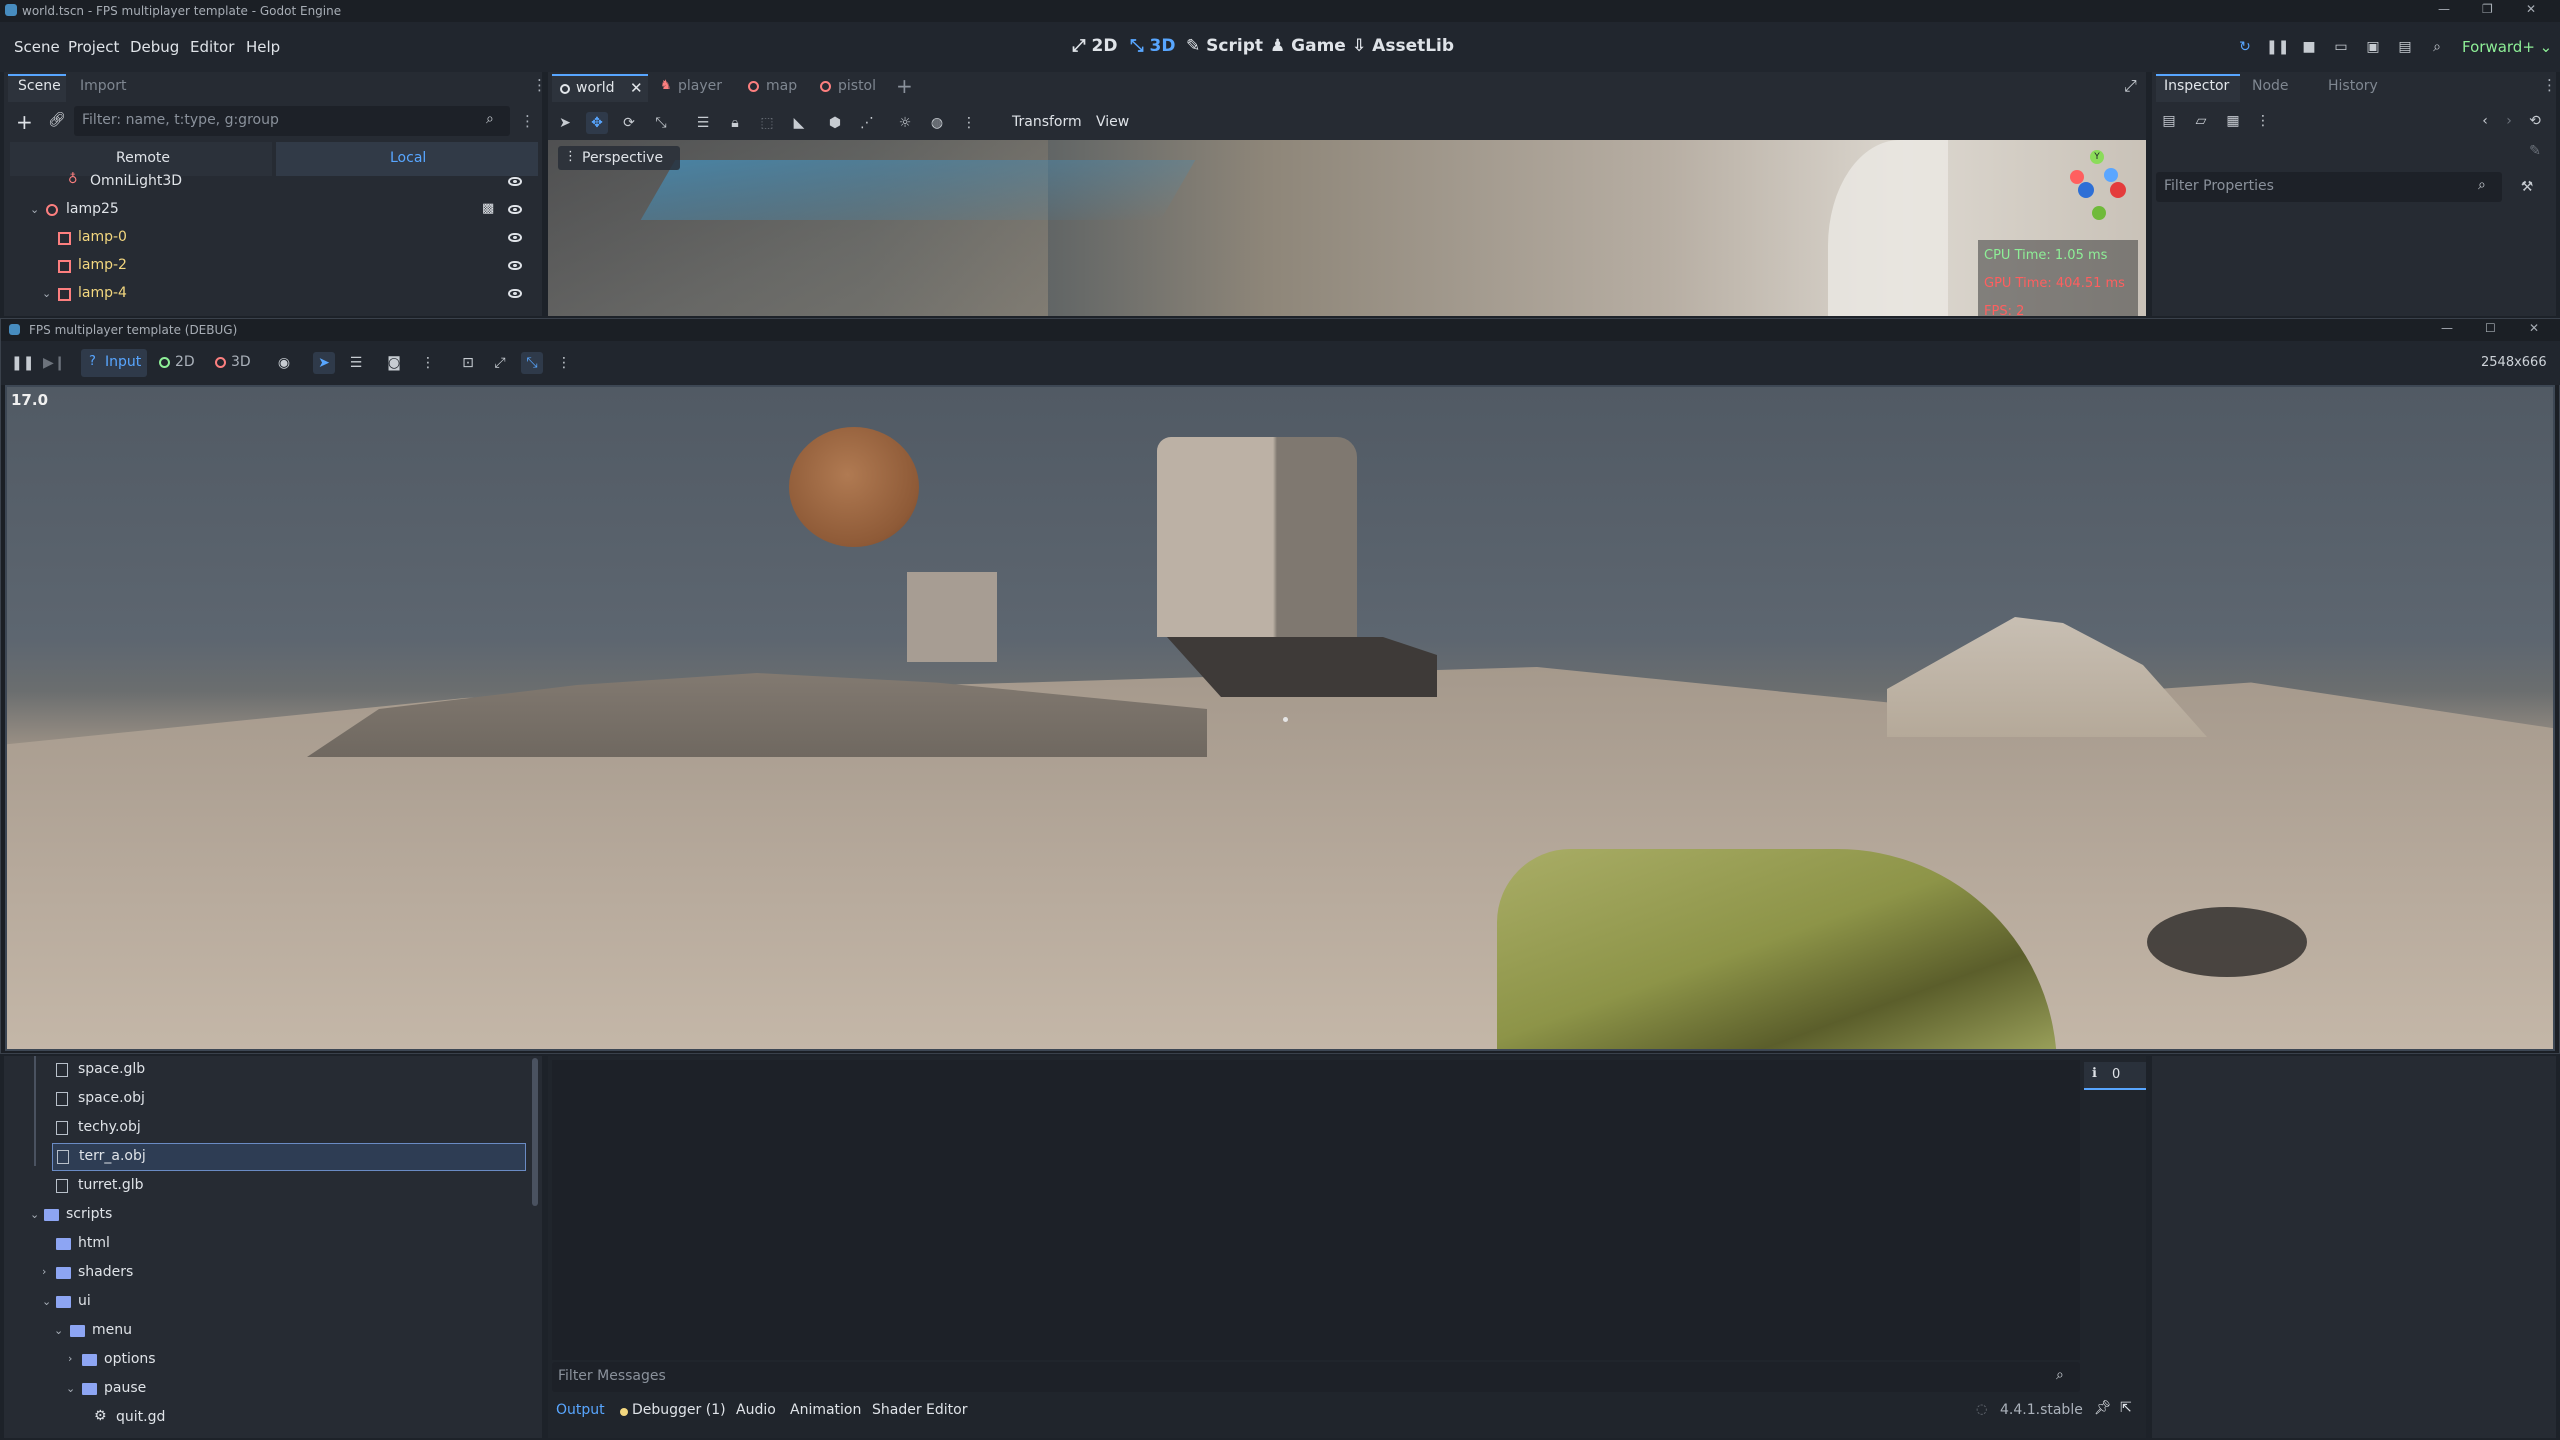 Image resolution: width=2560 pixels, height=1440 pixels. I want to click on fs-folder-options: › options, so click(269, 1360).